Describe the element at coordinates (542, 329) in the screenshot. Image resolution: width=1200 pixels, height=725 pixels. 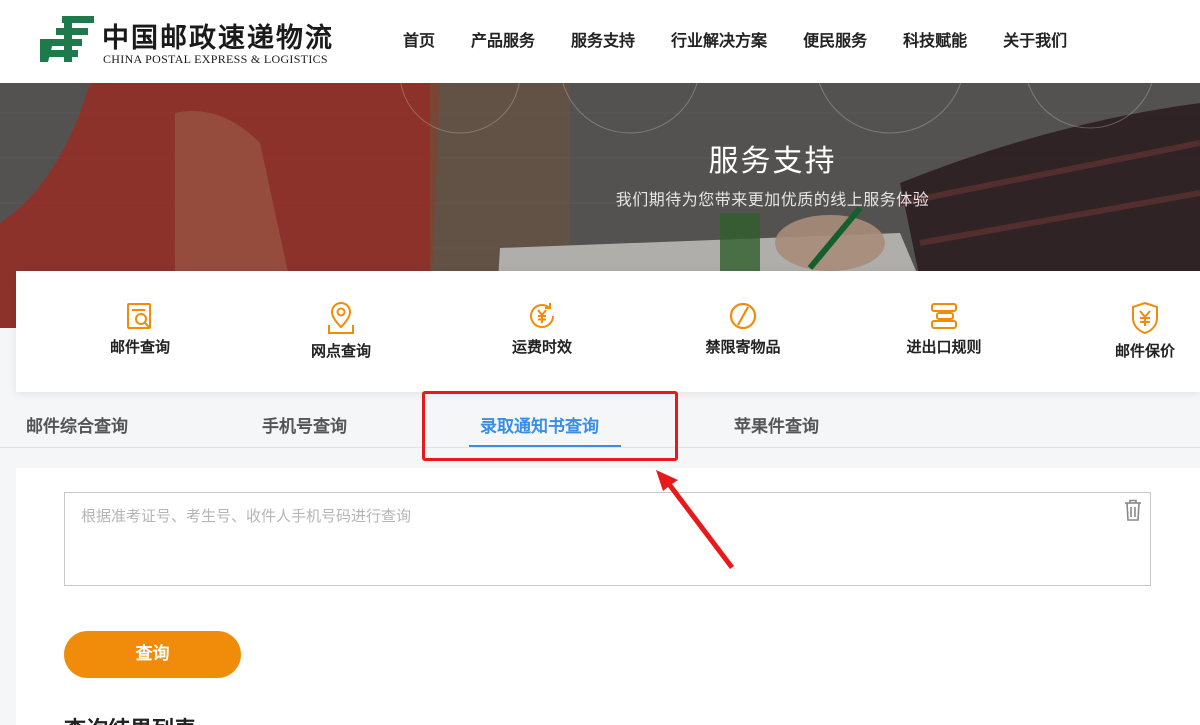
I see `service-freight-time: 运费时效` at that location.